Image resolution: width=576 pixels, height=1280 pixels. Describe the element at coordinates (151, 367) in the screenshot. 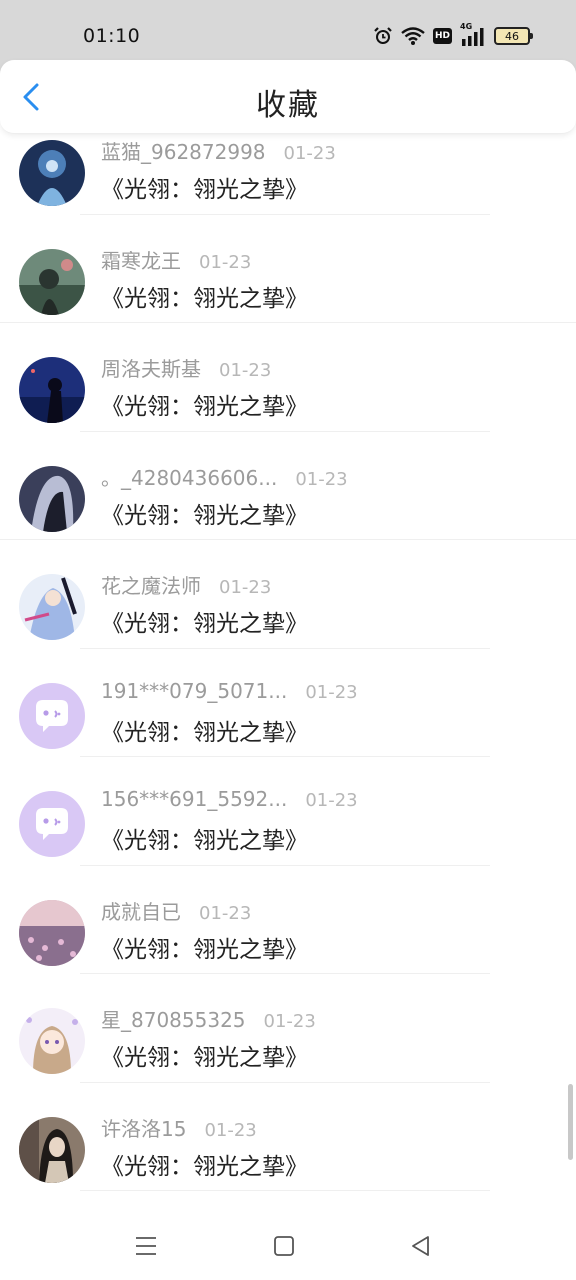

I see `username: 周洛夫斯基` at that location.